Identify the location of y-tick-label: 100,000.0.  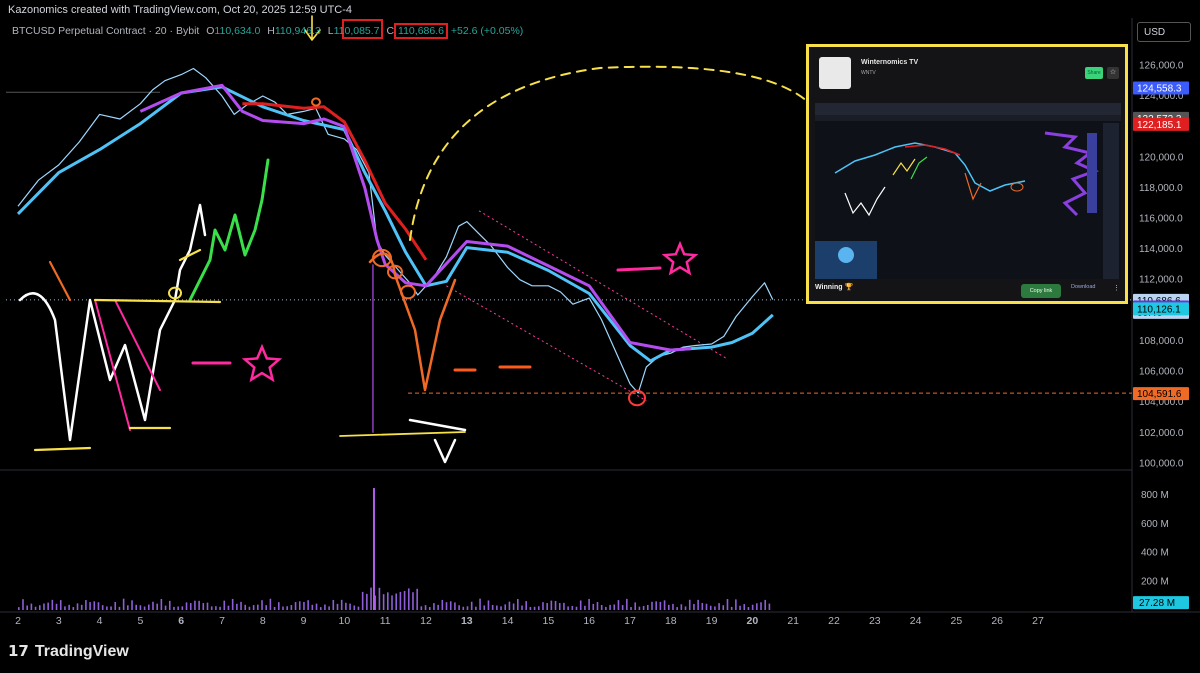
(1161, 463).